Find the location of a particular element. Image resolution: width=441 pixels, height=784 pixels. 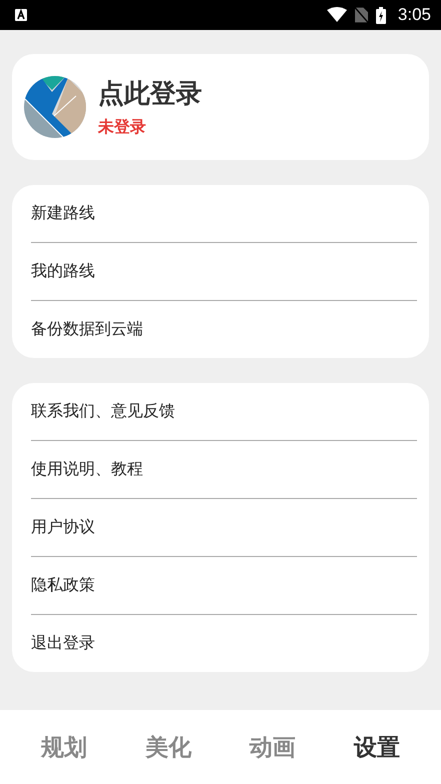

nav-tab: 美化 is located at coordinates (168, 747).